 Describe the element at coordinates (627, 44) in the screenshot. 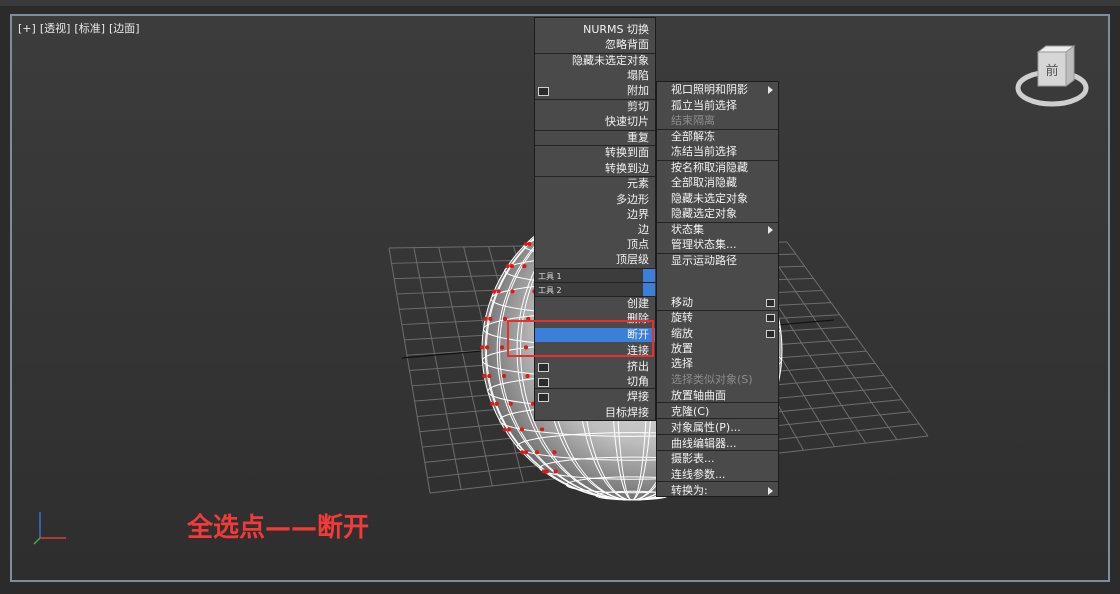

I see `left-menu-item-1: 忽略背面` at that location.